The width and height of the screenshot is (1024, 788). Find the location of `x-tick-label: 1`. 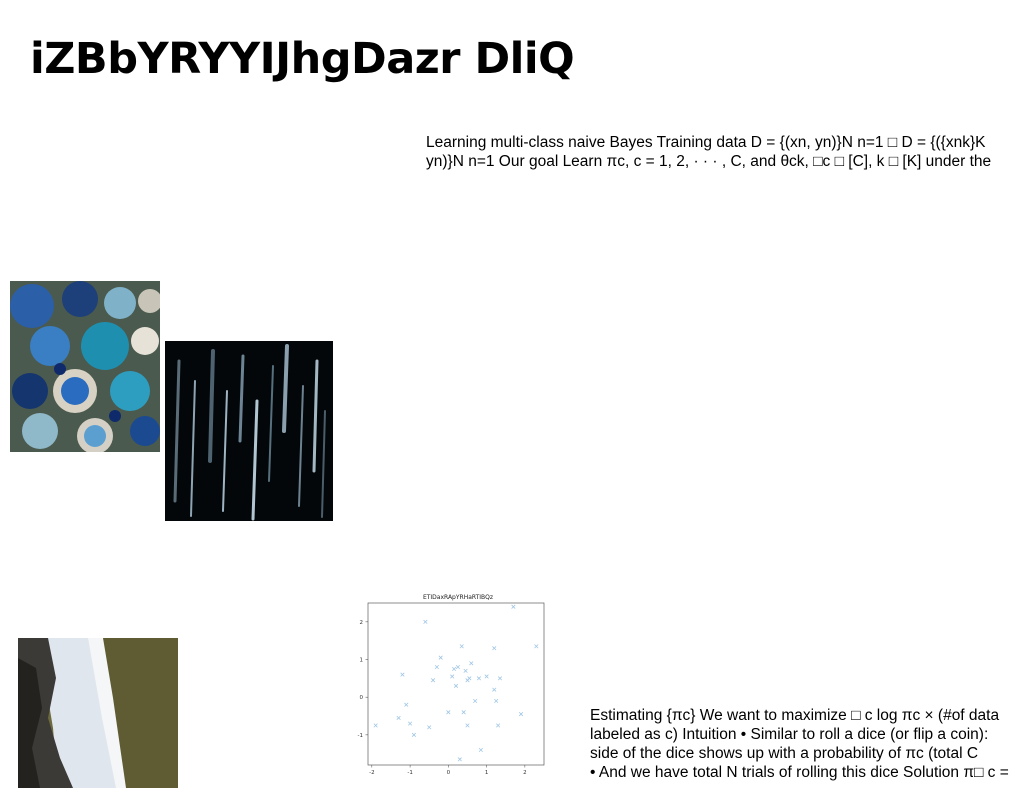

x-tick-label: 1 is located at coordinates (487, 773).